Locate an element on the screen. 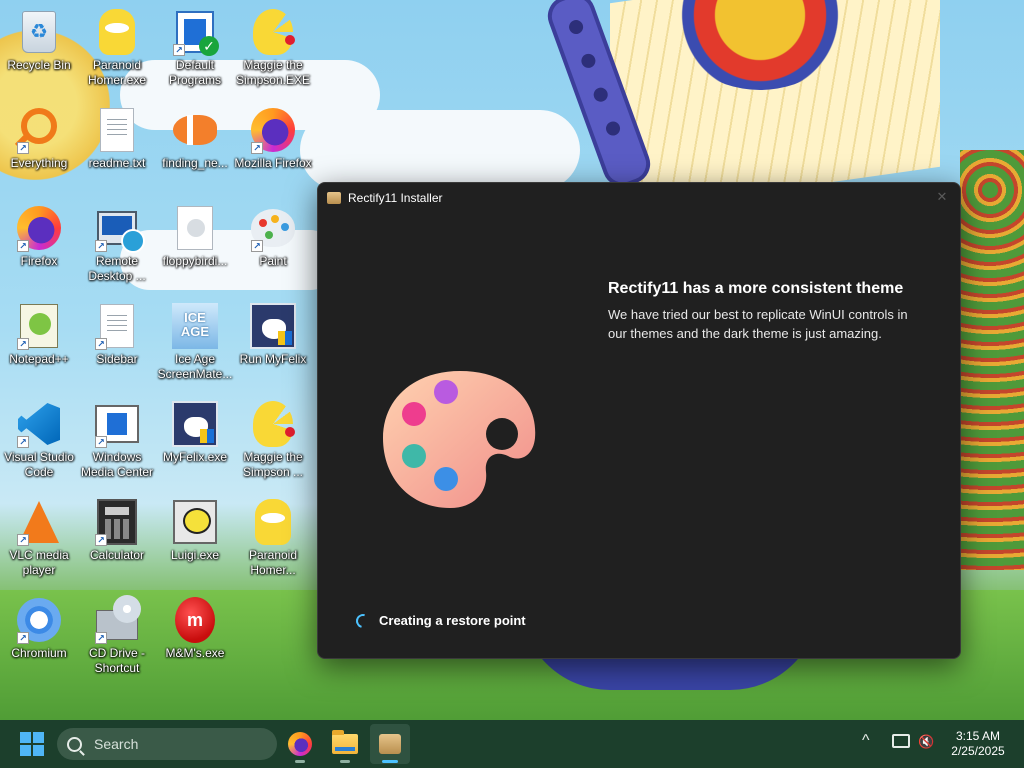 Image resolution: width=1024 pixels, height=768 pixels. notepad-plus-plus-icon: ↗ is located at coordinates (39, 326).